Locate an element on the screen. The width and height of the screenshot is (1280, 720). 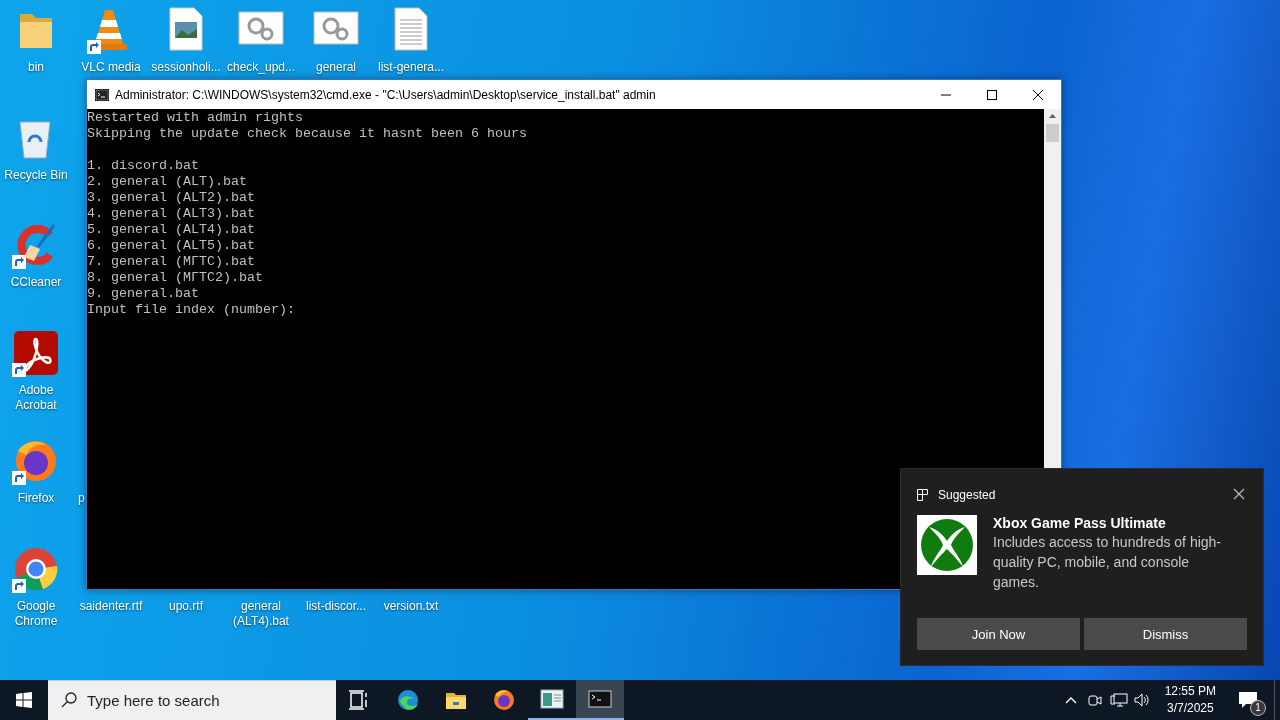
window-title: Administrator: C:\WINDOWS\system32\cmd.exe - "C:\Users\admin\Desktop\service_install.bat" admin is located at coordinates (386, 94).